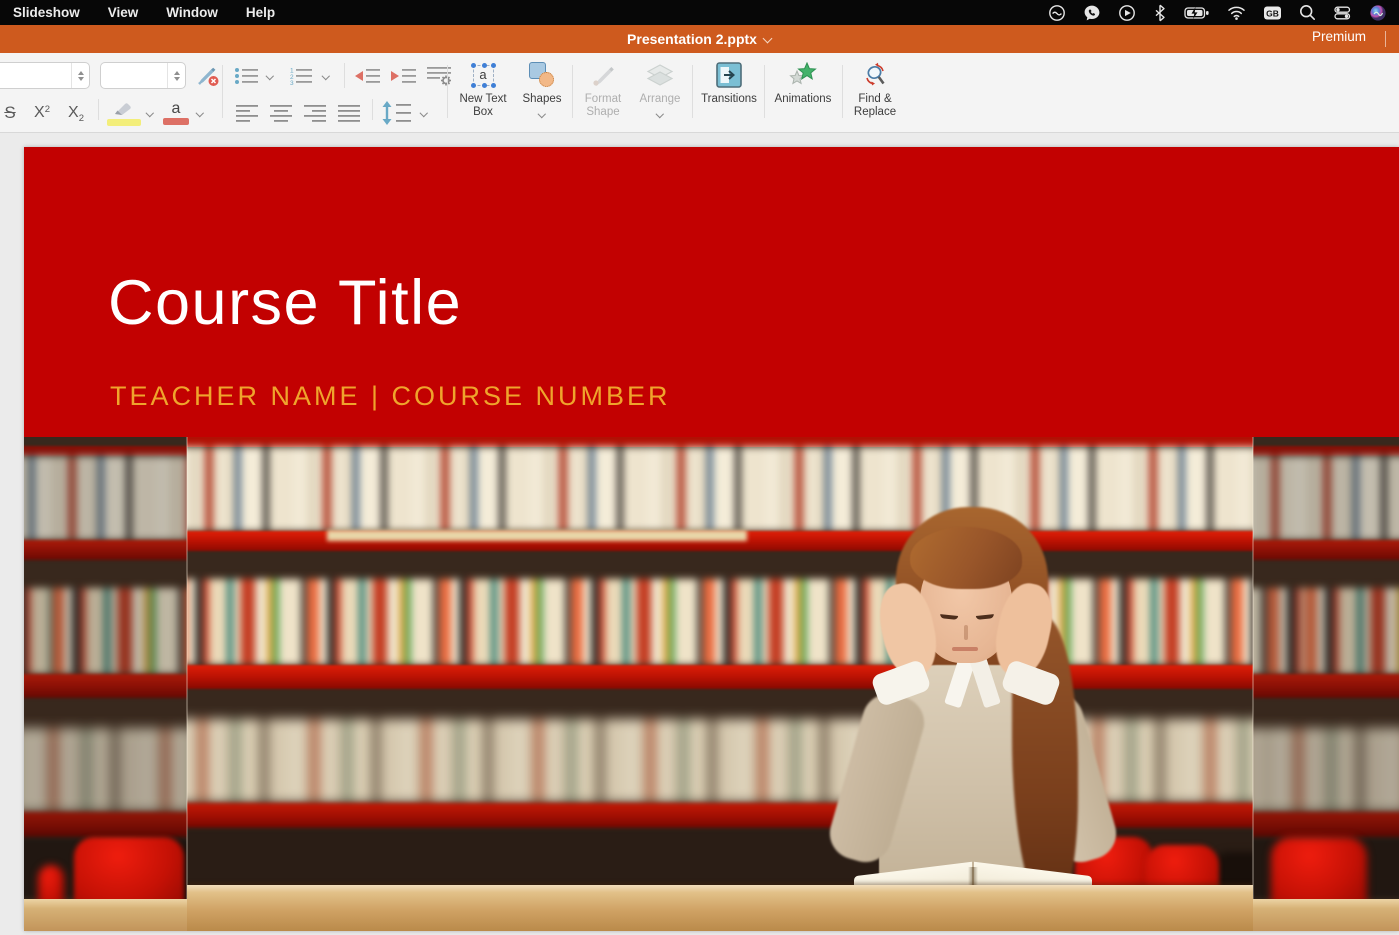 The height and width of the screenshot is (935, 1399). Describe the element at coordinates (176, 75) in the screenshot. I see `font-size-stepper` at that location.